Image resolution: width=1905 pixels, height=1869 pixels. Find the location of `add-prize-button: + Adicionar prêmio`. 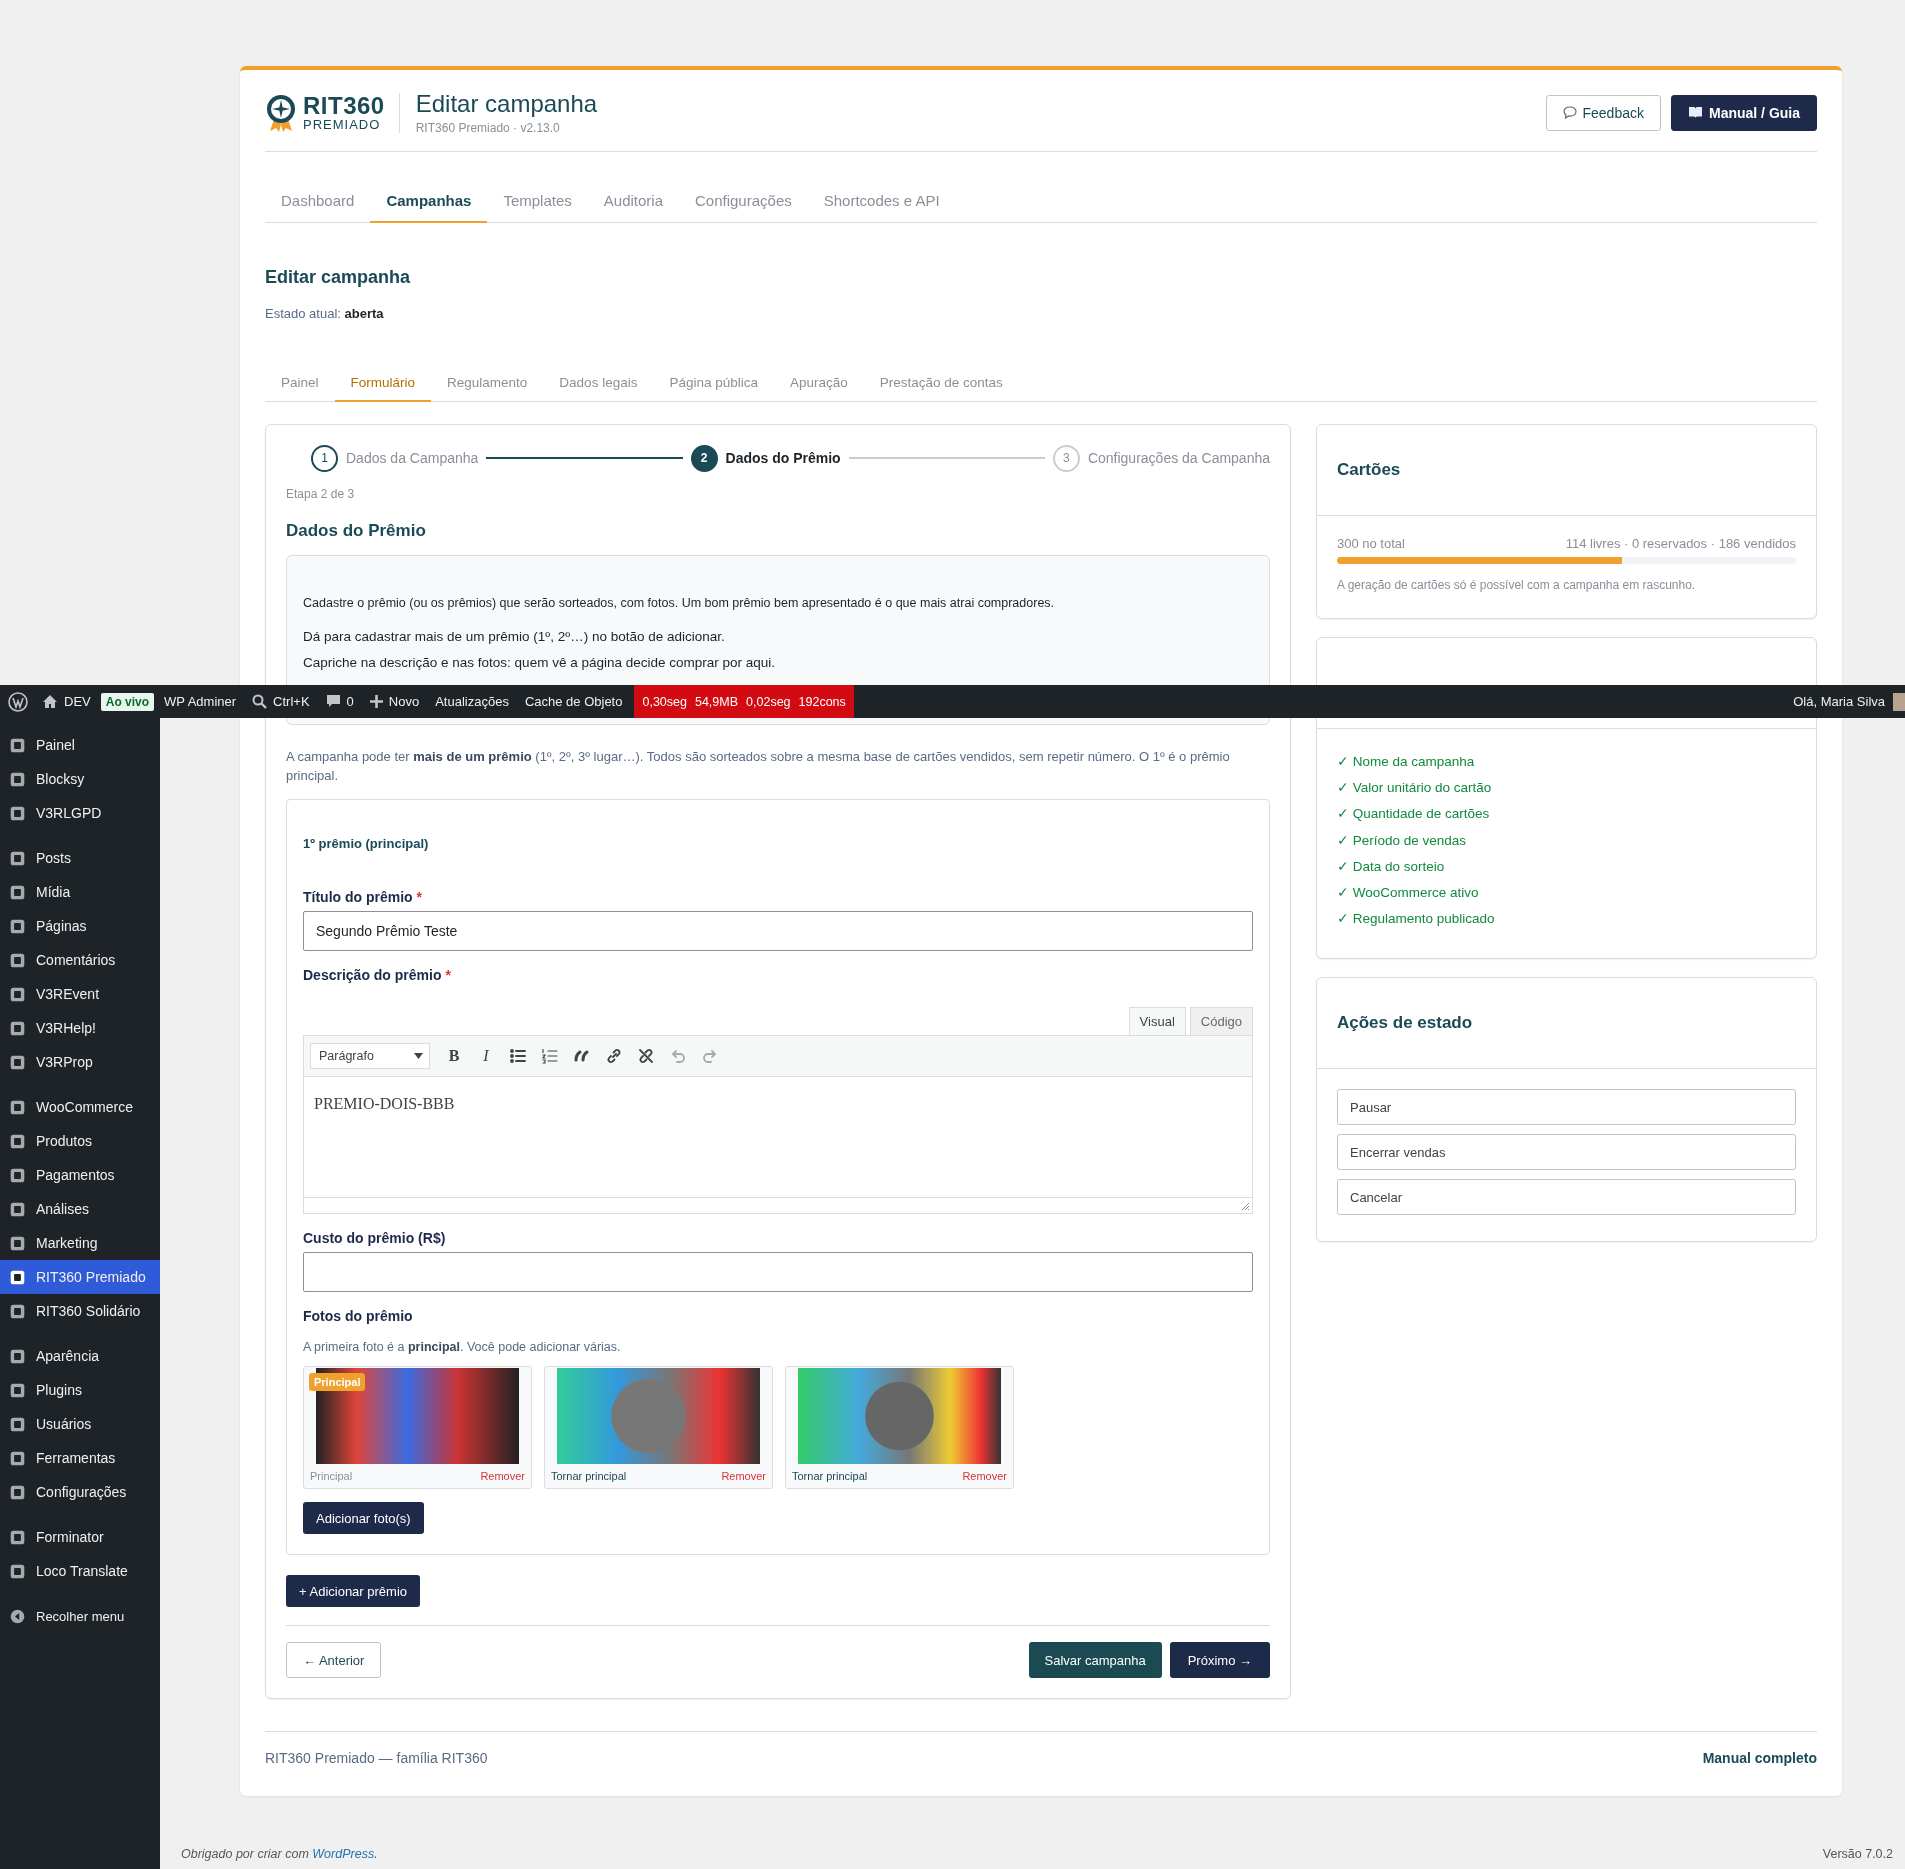

add-prize-button: + Adicionar prêmio is located at coordinates (353, 1591).